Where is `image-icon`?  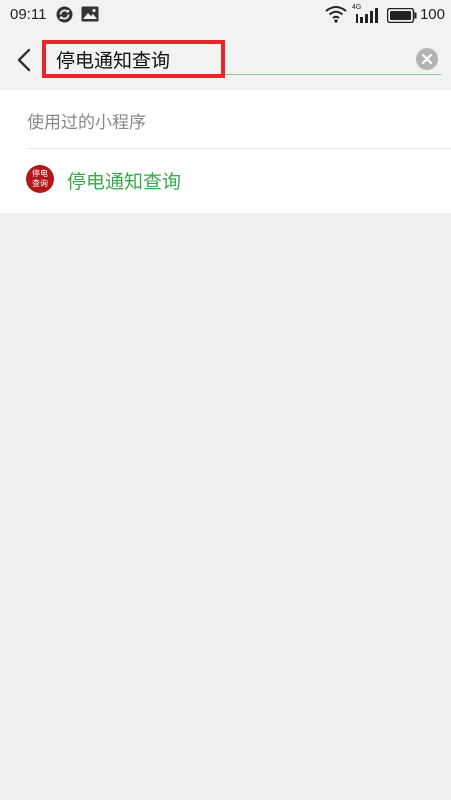
image-icon is located at coordinates (90, 14).